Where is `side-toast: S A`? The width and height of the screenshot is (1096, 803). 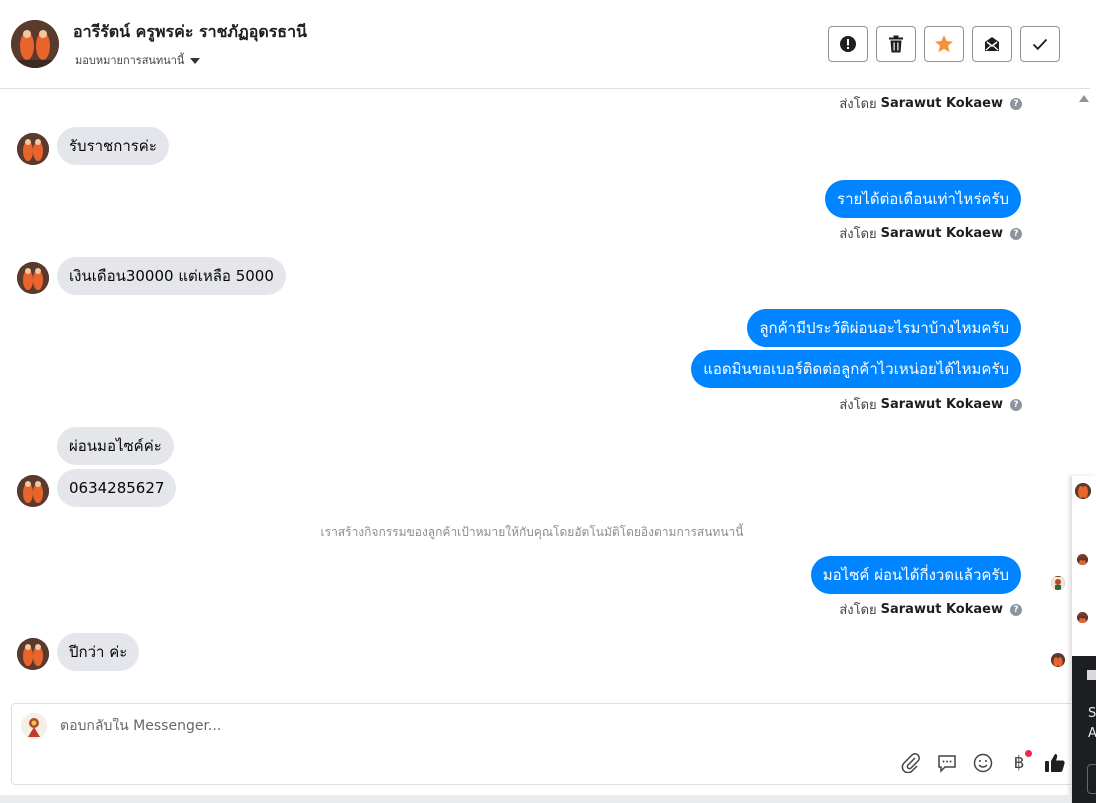 side-toast: S A is located at coordinates (1084, 729).